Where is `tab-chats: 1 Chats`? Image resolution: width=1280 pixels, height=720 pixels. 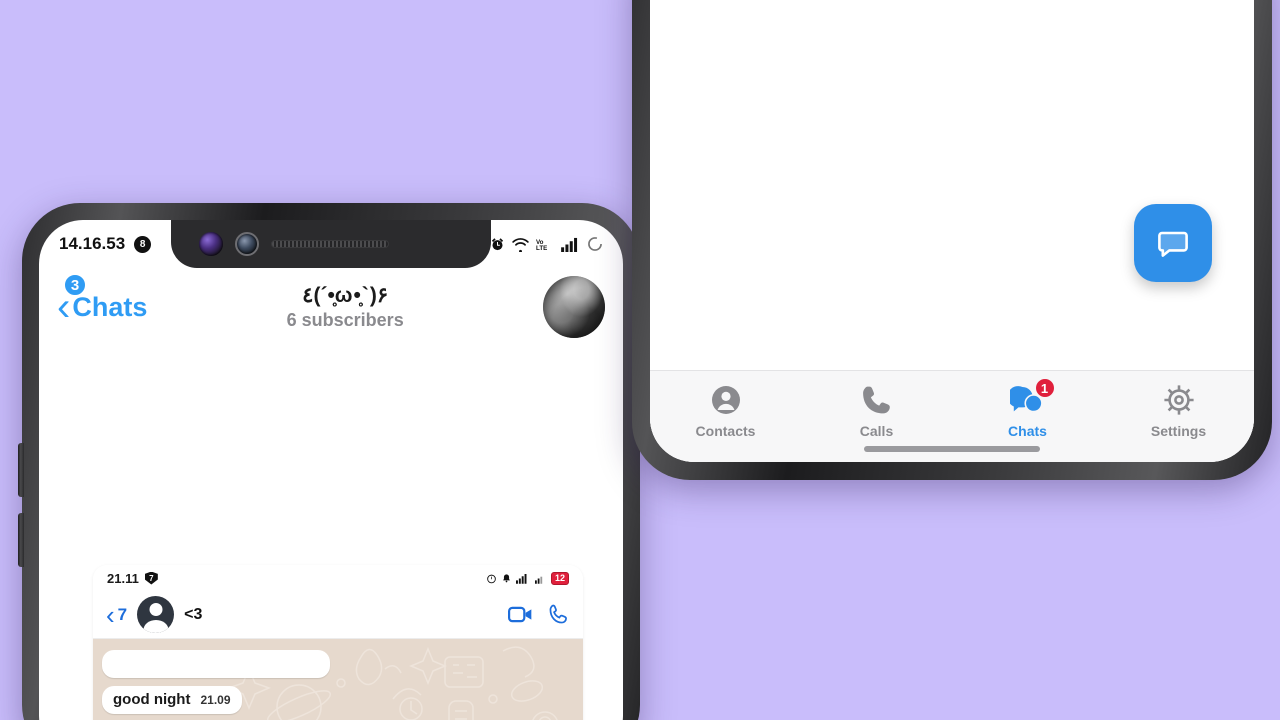
tab-chats: 1 Chats is located at coordinates (1027, 408).